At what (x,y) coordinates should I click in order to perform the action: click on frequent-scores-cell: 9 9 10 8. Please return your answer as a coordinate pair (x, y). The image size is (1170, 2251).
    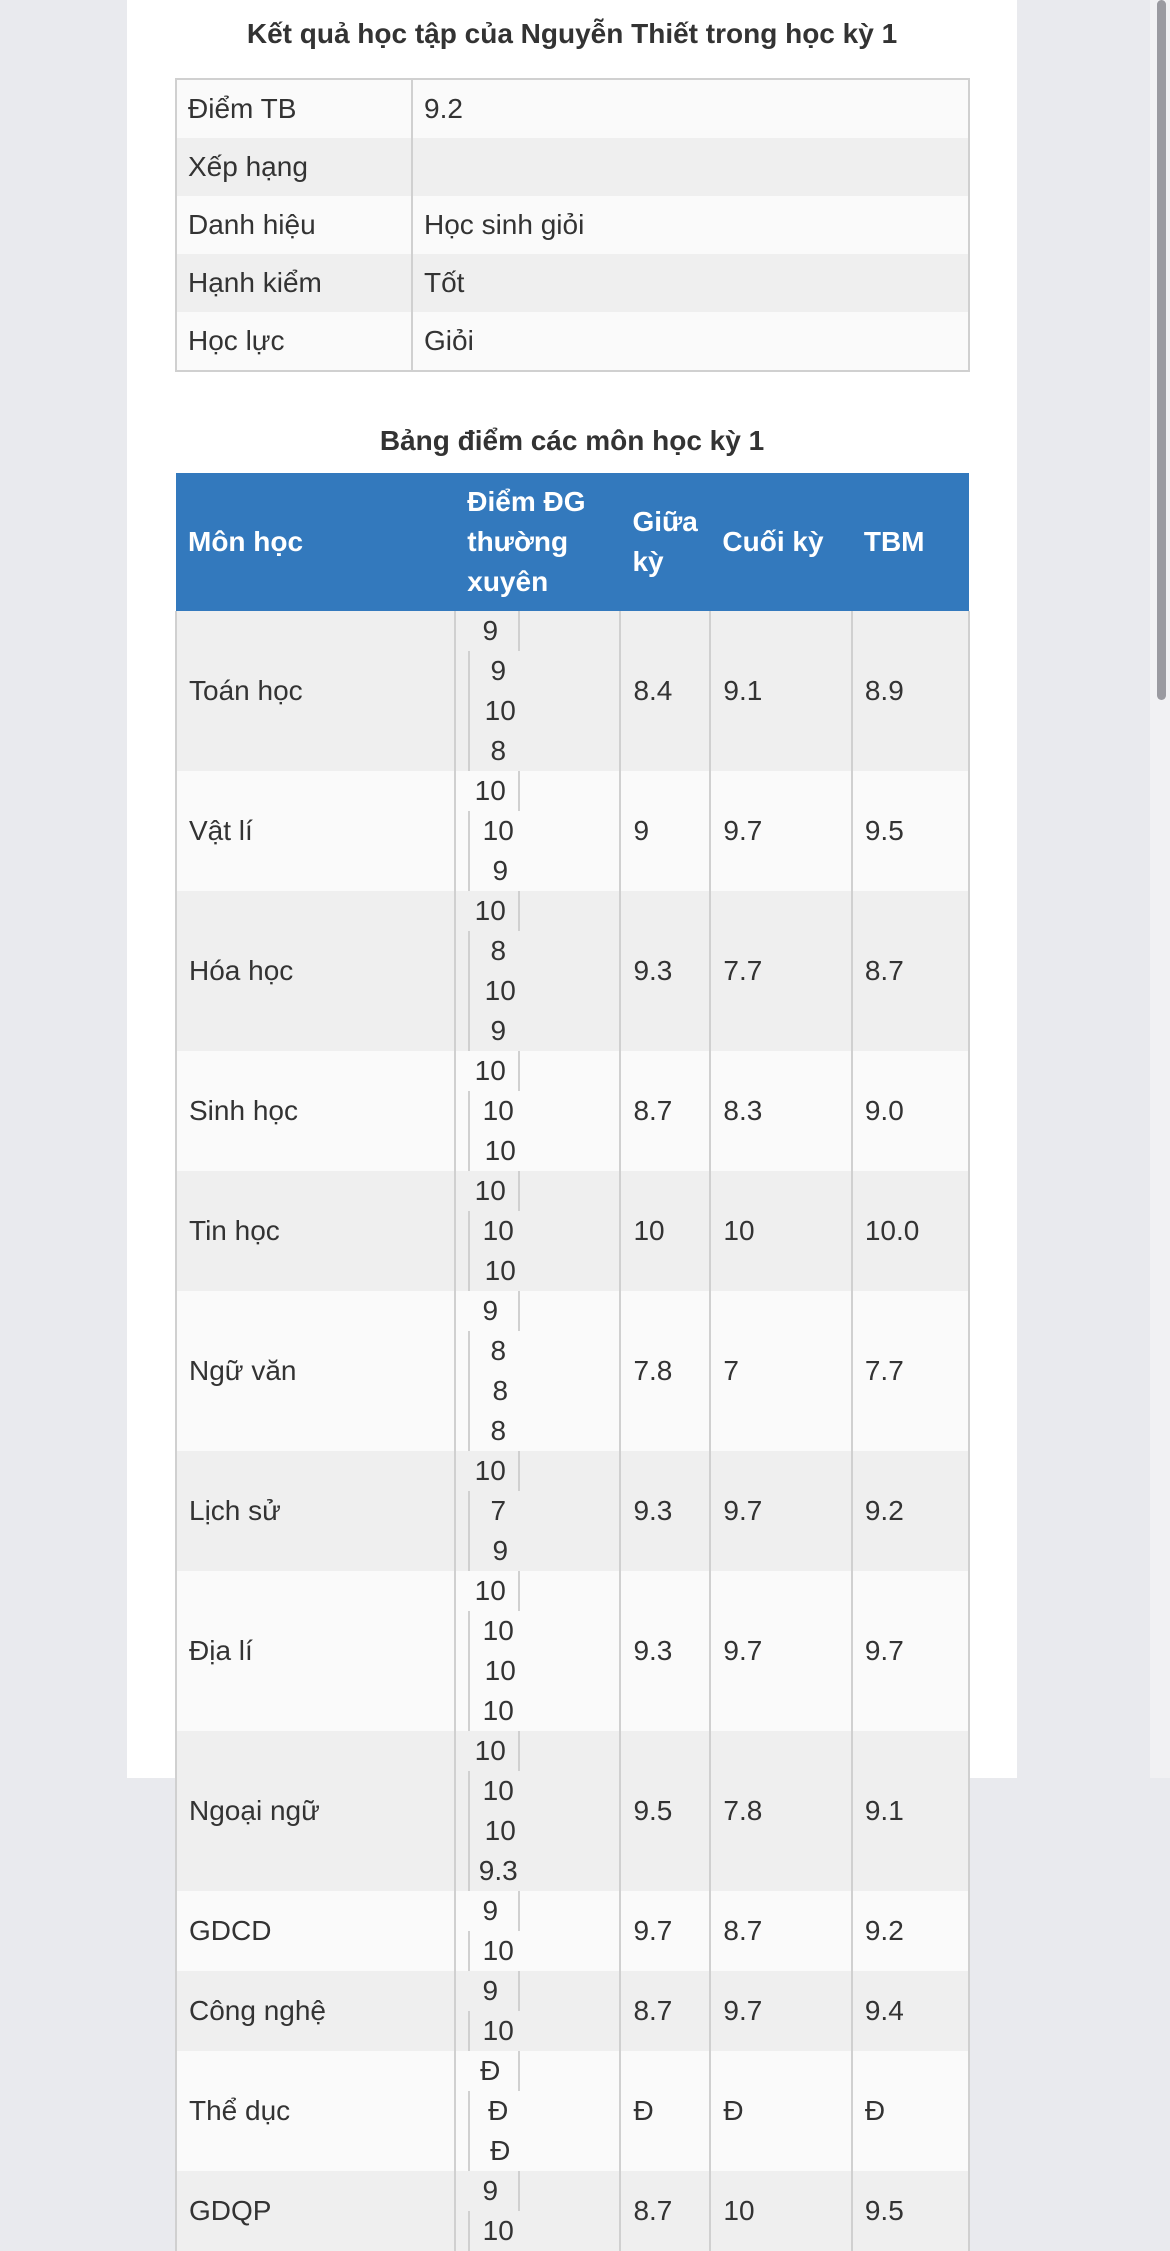
    Looking at the image, I should click on (538, 691).